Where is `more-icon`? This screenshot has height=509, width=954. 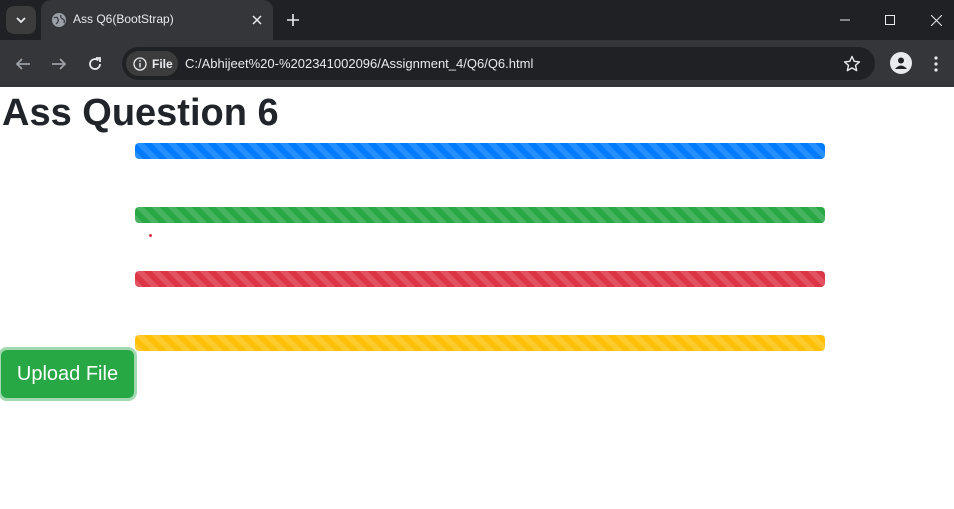
more-icon is located at coordinates (936, 64).